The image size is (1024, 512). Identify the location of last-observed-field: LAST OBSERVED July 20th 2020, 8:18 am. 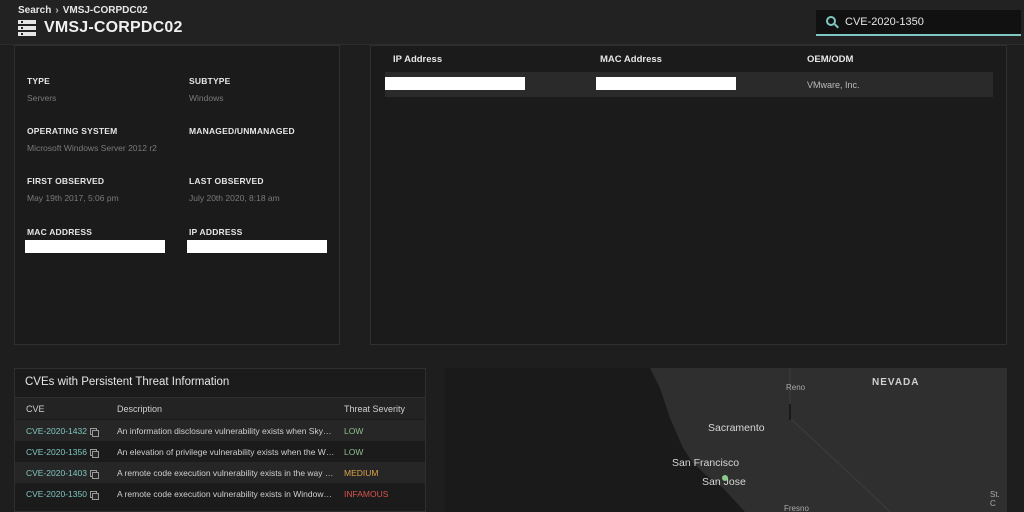
(234, 189).